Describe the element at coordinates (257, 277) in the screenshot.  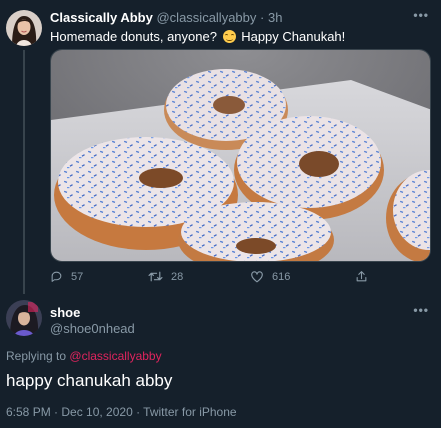
I see `heart-icon` at that location.